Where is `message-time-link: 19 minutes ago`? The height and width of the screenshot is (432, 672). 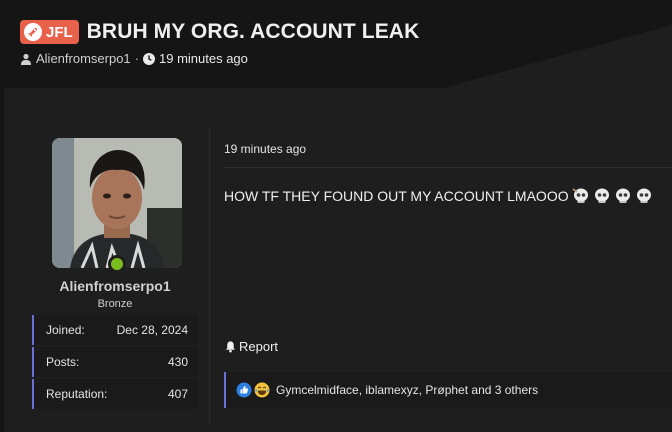 message-time-link: 19 minutes ago is located at coordinates (265, 149).